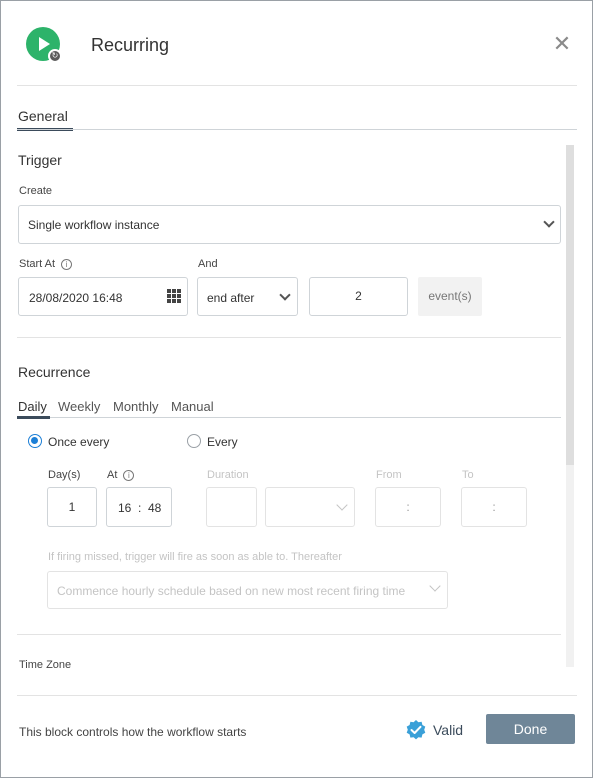  What do you see at coordinates (297, 129) in the screenshot?
I see `tab-bar-line` at bounding box center [297, 129].